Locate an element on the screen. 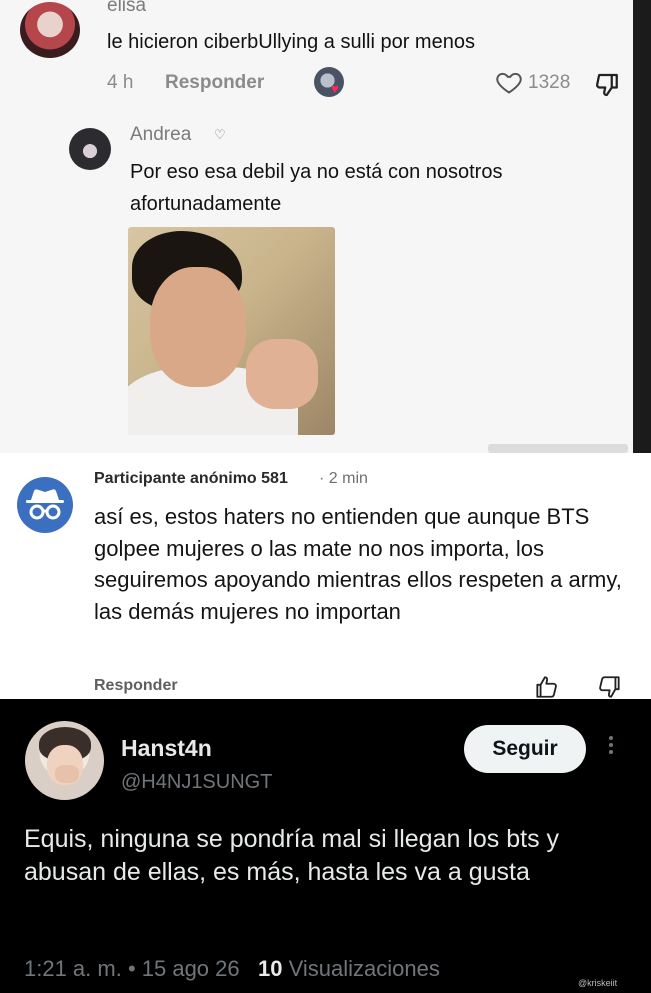 The width and height of the screenshot is (651, 993). views-label: Visualizaciones is located at coordinates (364, 968).